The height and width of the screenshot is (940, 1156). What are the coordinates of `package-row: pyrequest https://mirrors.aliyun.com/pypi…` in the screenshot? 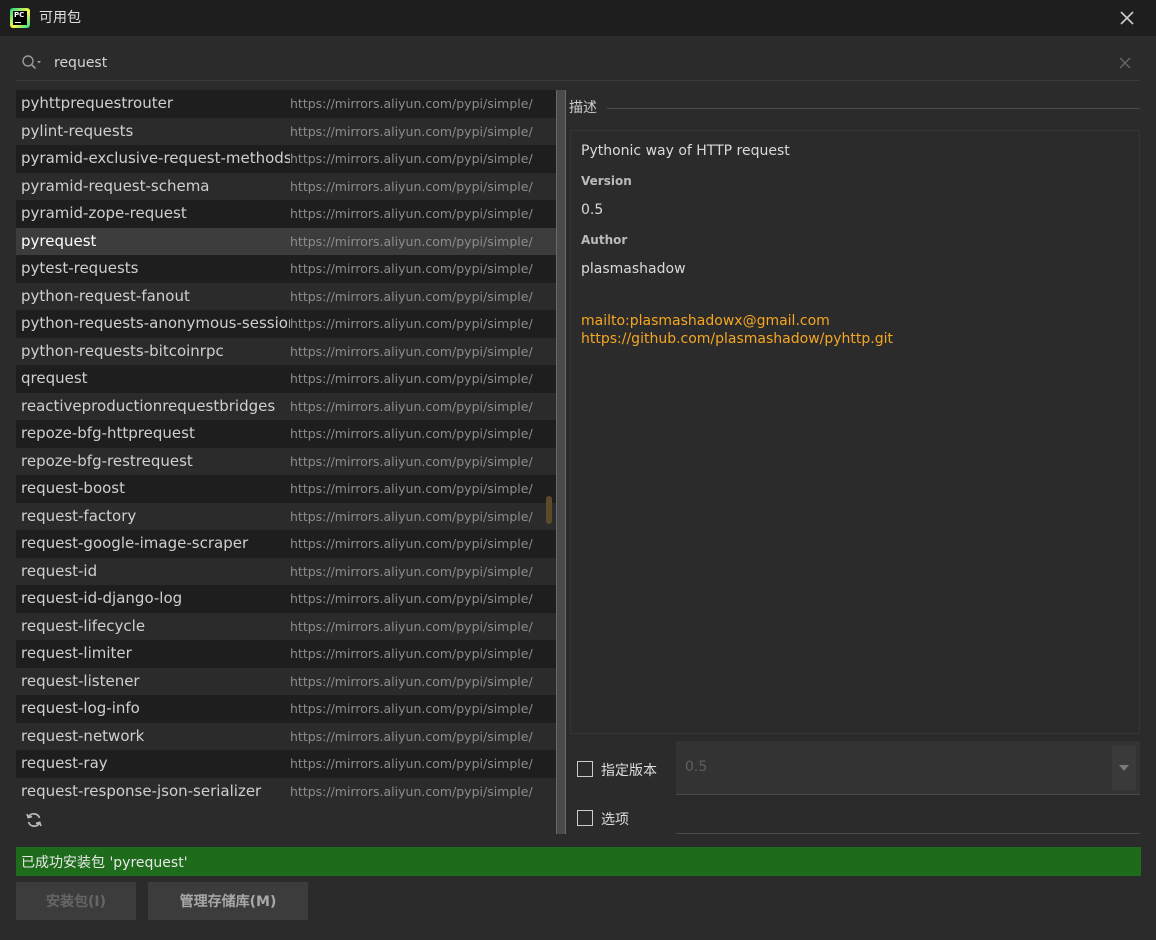 It's located at (286, 241).